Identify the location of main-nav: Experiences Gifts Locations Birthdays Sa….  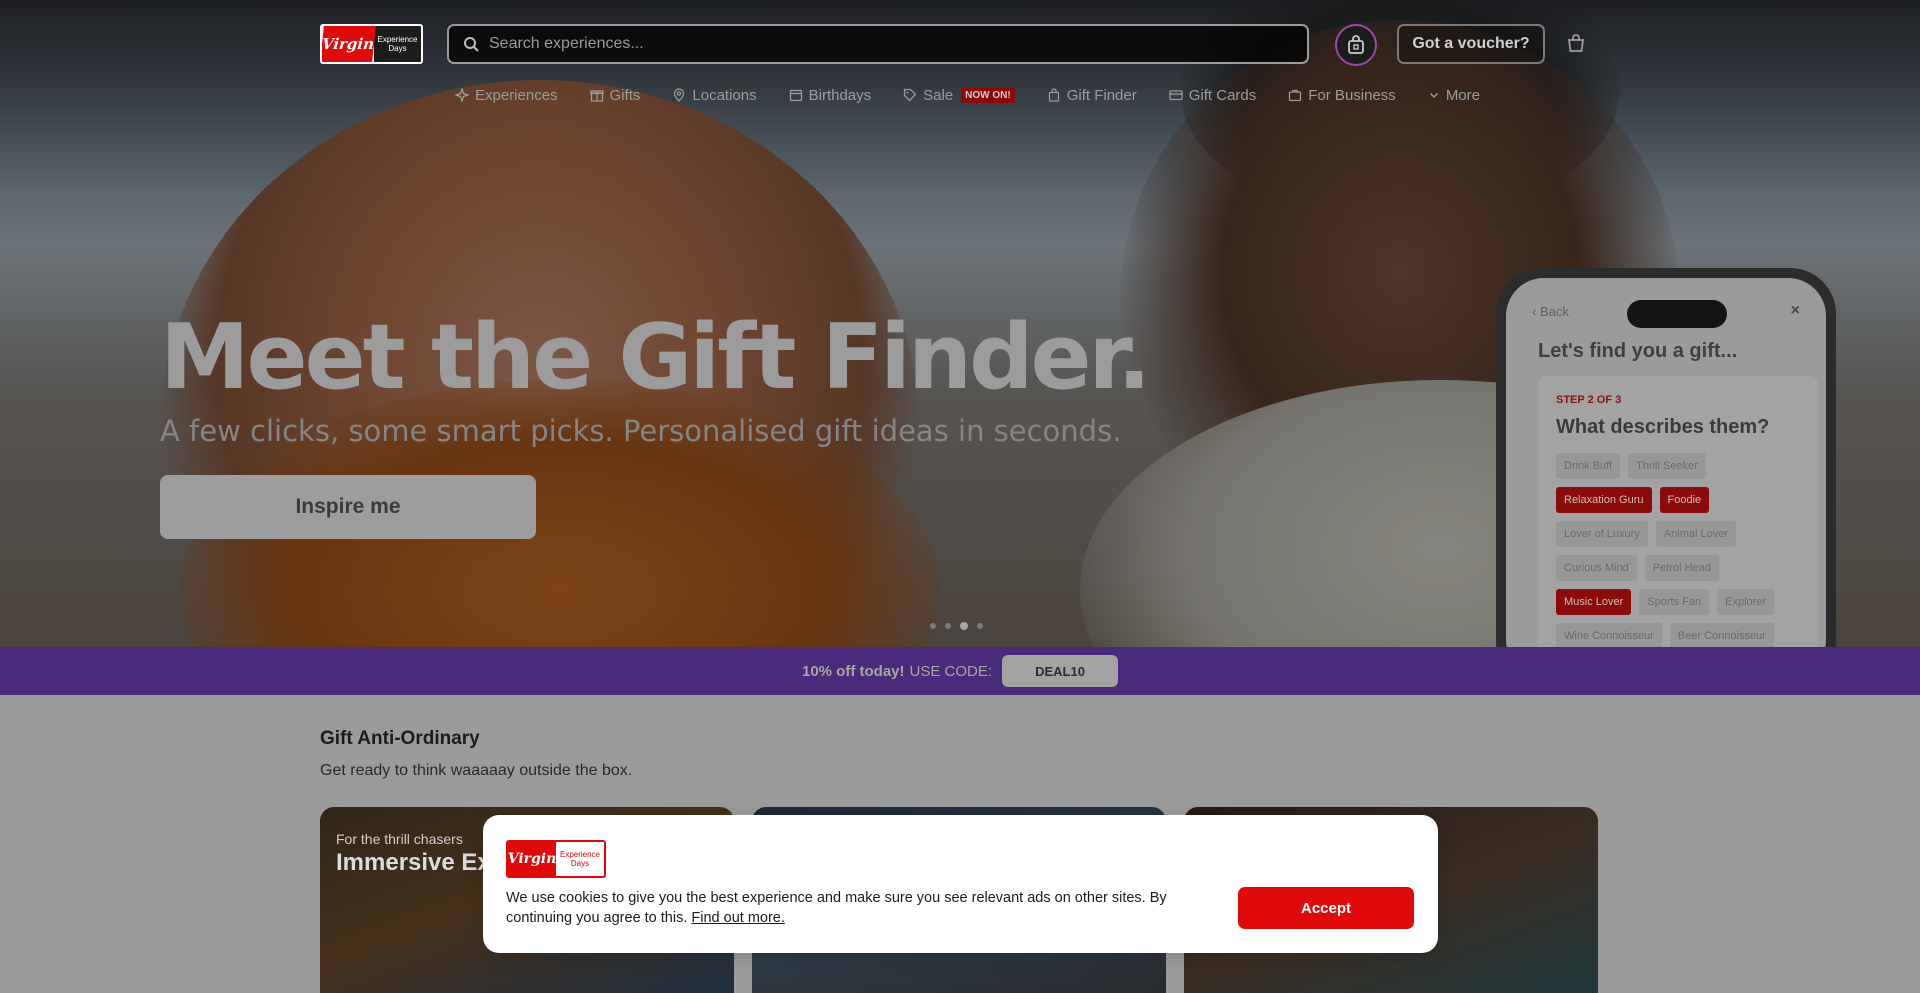
(983, 95).